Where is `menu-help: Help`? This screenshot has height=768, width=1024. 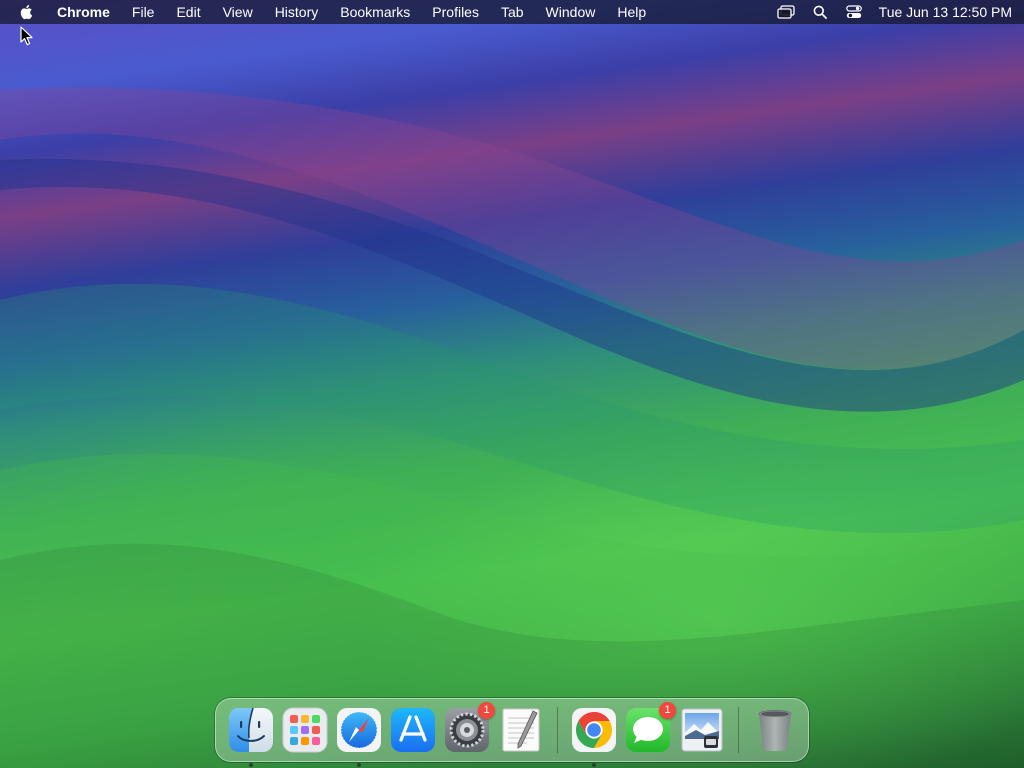 menu-help: Help is located at coordinates (631, 12).